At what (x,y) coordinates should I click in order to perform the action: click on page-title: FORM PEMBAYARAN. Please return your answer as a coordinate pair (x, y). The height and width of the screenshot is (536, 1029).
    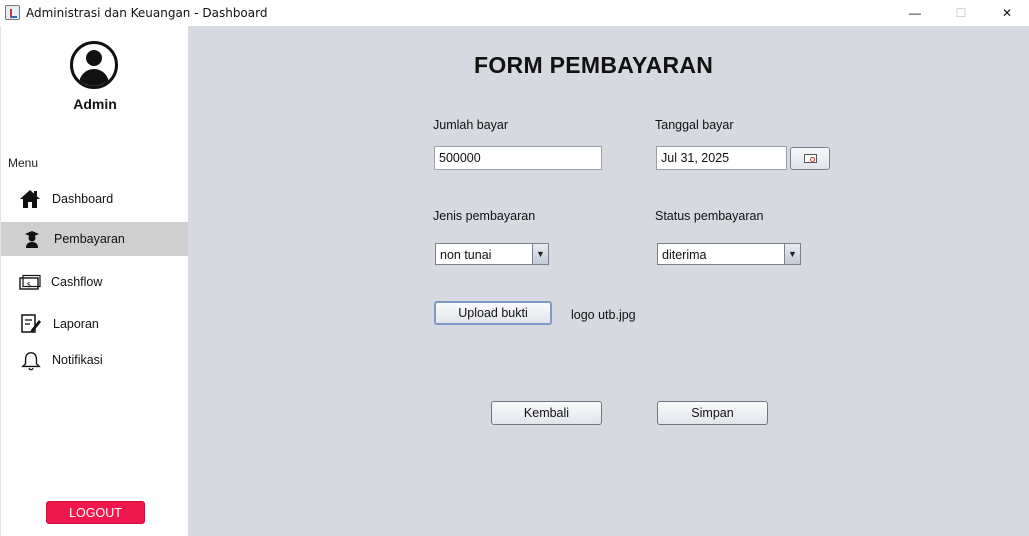
    Looking at the image, I should click on (594, 65).